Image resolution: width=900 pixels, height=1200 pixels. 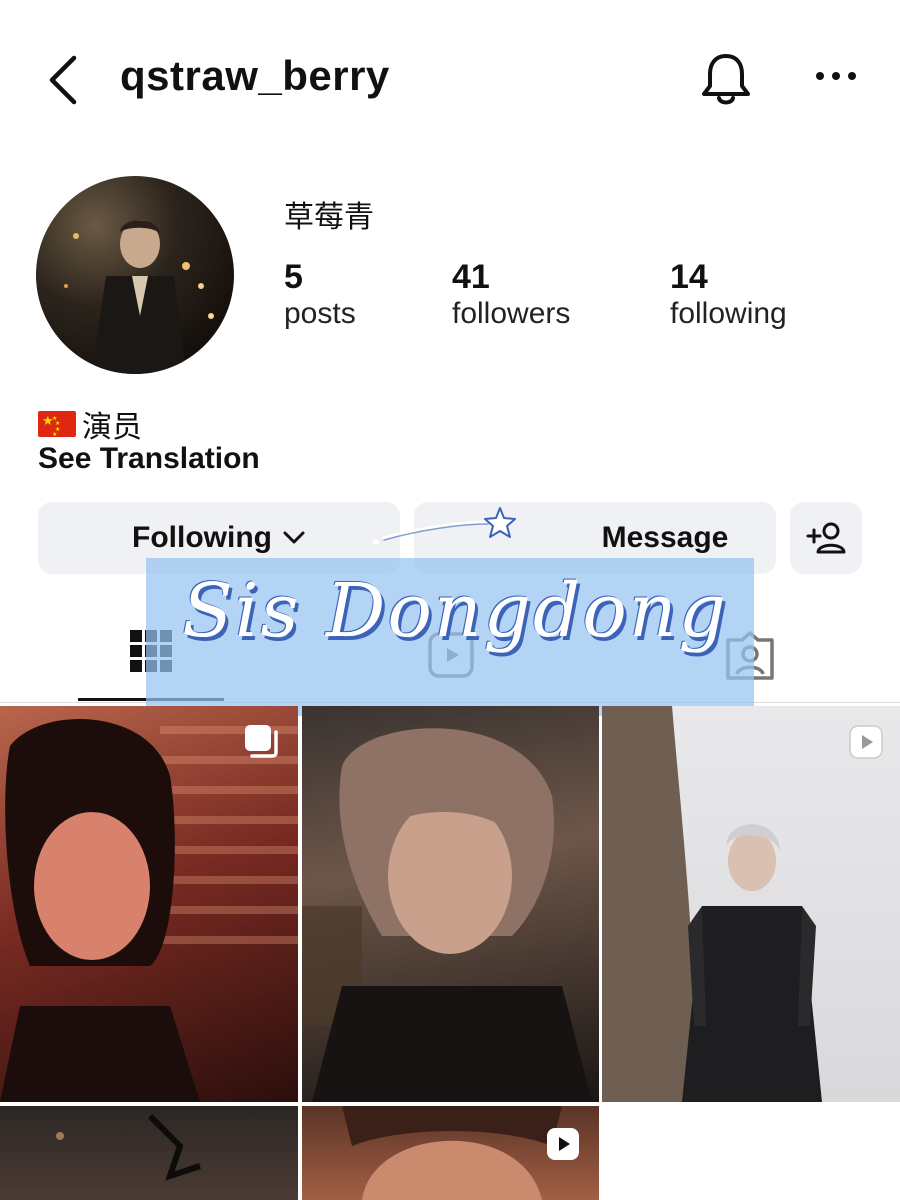 What do you see at coordinates (836, 76) in the screenshot?
I see `more-options-icon` at bounding box center [836, 76].